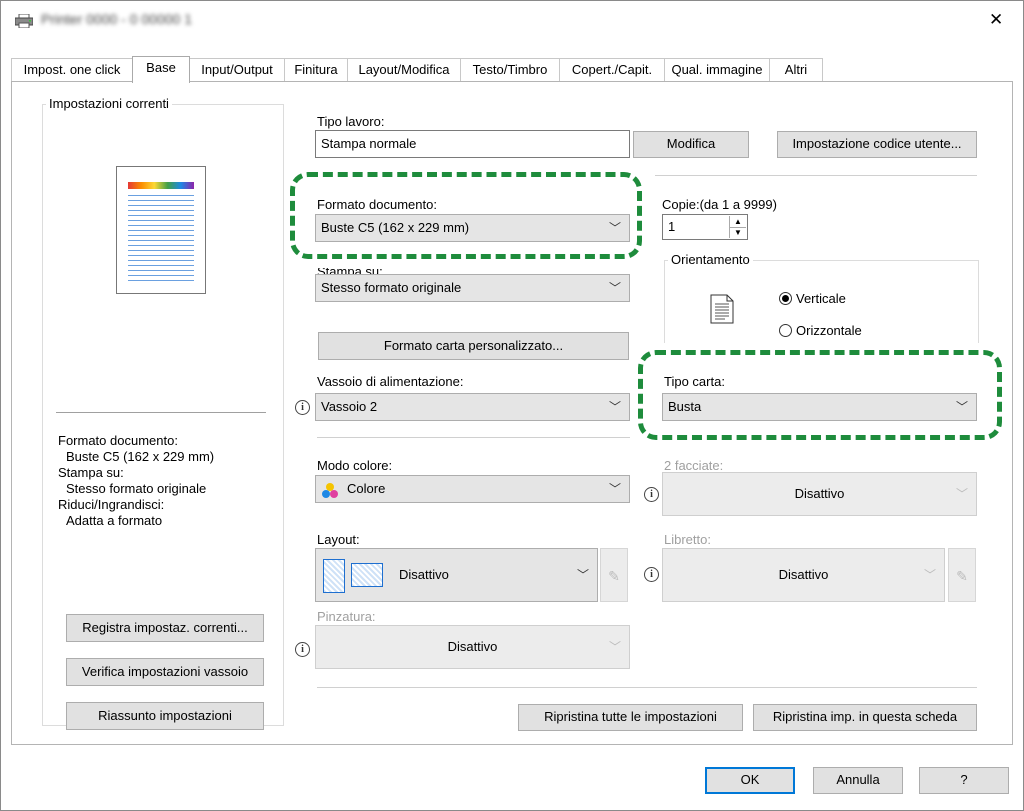 This screenshot has width=1024, height=811. What do you see at coordinates (750, 780) in the screenshot?
I see `ok-button: OK` at bounding box center [750, 780].